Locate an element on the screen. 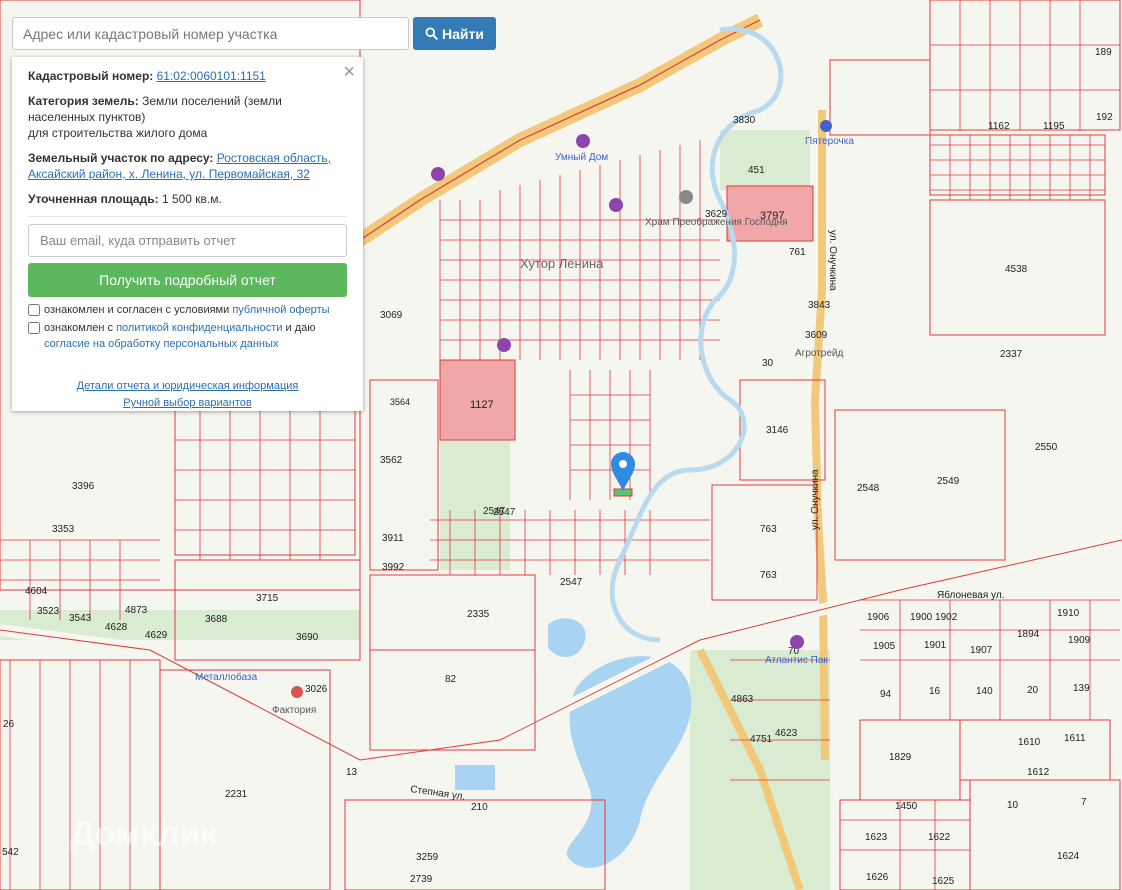 The height and width of the screenshot is (890, 1122). svg-text: 3543 is located at coordinates (80, 618).